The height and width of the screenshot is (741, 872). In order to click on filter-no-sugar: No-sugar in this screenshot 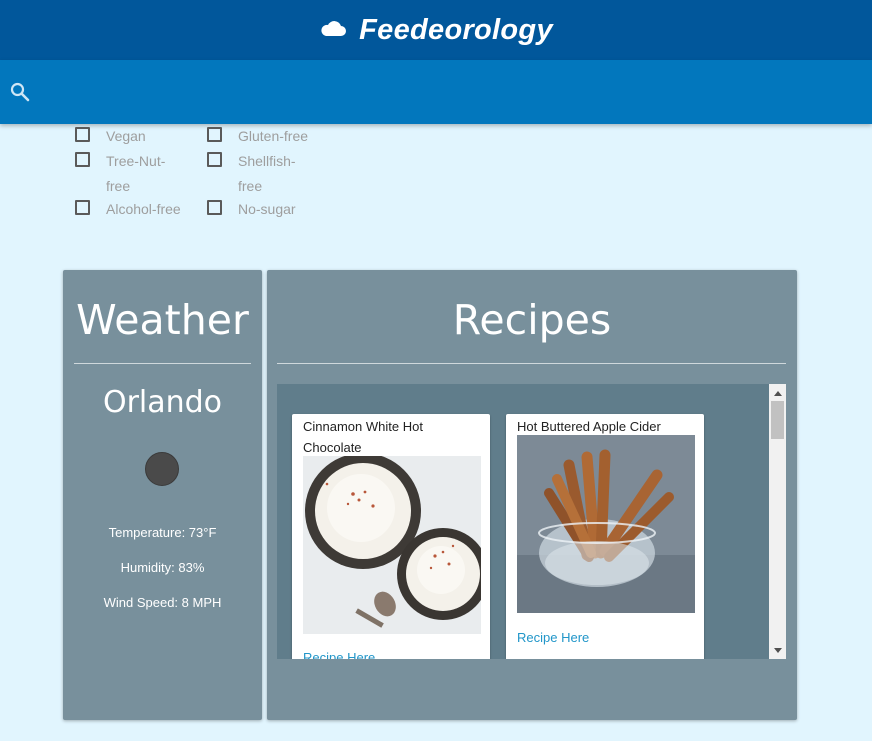, I will do `click(263, 209)`.